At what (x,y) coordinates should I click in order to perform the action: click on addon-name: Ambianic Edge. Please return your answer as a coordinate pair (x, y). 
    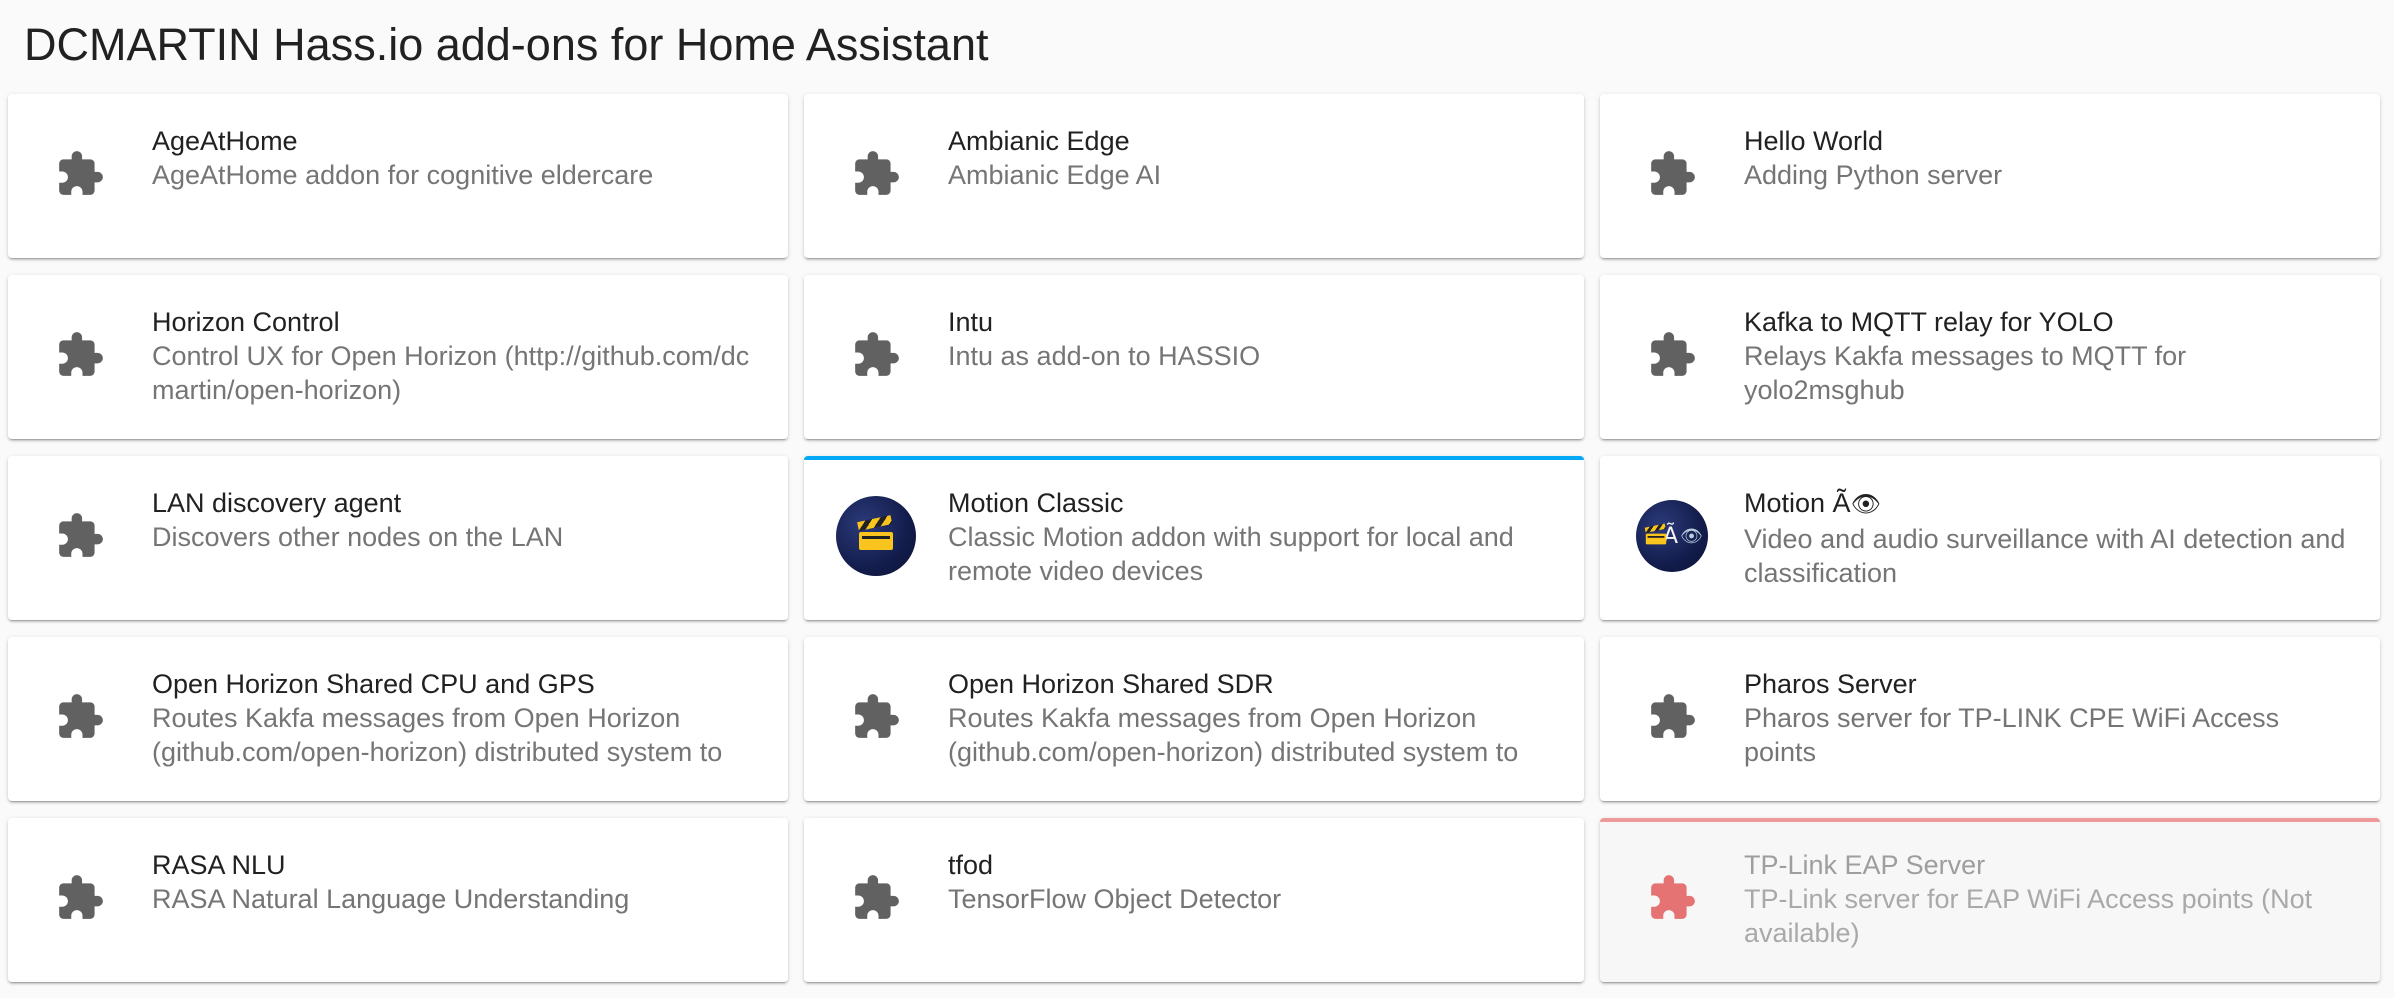
    Looking at the image, I should click on (1039, 141).